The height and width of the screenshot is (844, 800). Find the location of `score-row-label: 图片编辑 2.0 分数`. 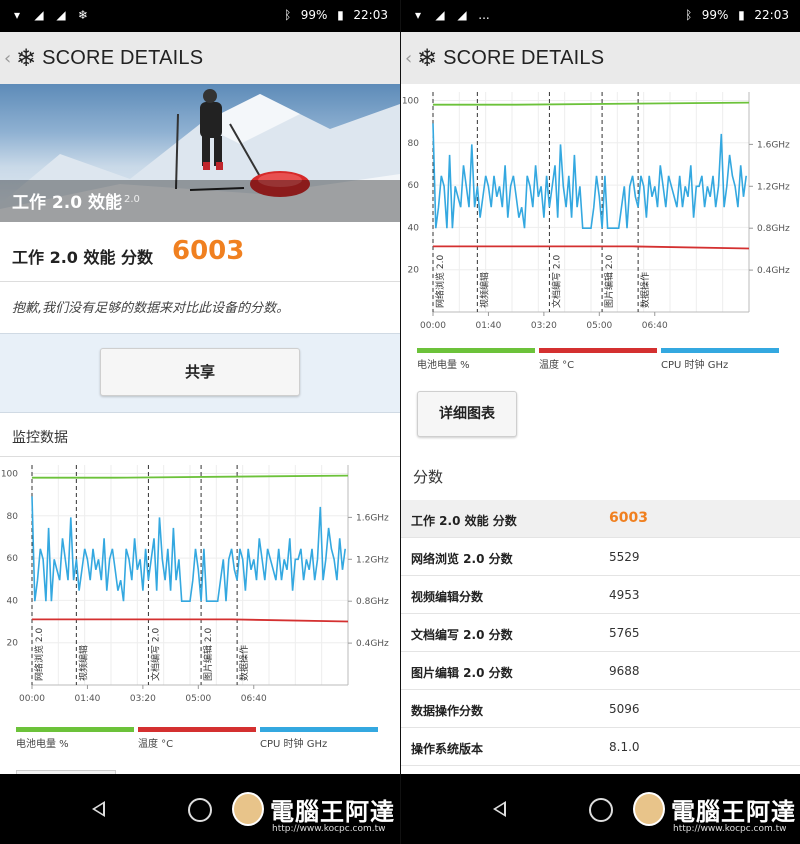

score-row-label: 图片编辑 2.0 分数 is located at coordinates (462, 673).